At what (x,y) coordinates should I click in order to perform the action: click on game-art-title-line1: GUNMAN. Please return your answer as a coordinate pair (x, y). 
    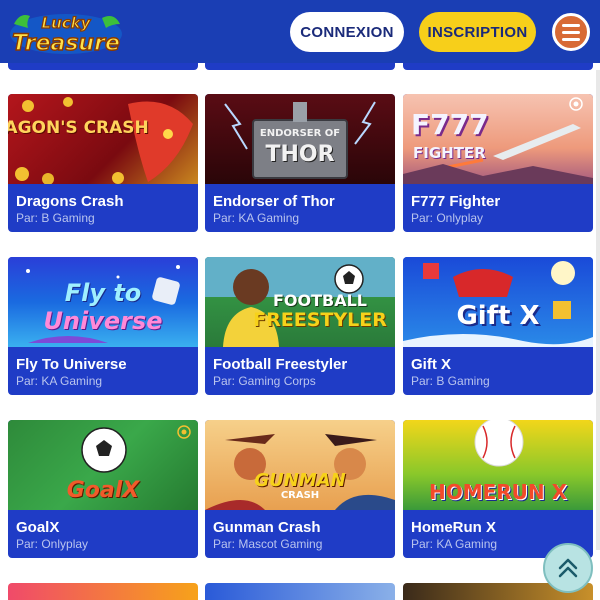
    Looking at the image, I should click on (300, 480).